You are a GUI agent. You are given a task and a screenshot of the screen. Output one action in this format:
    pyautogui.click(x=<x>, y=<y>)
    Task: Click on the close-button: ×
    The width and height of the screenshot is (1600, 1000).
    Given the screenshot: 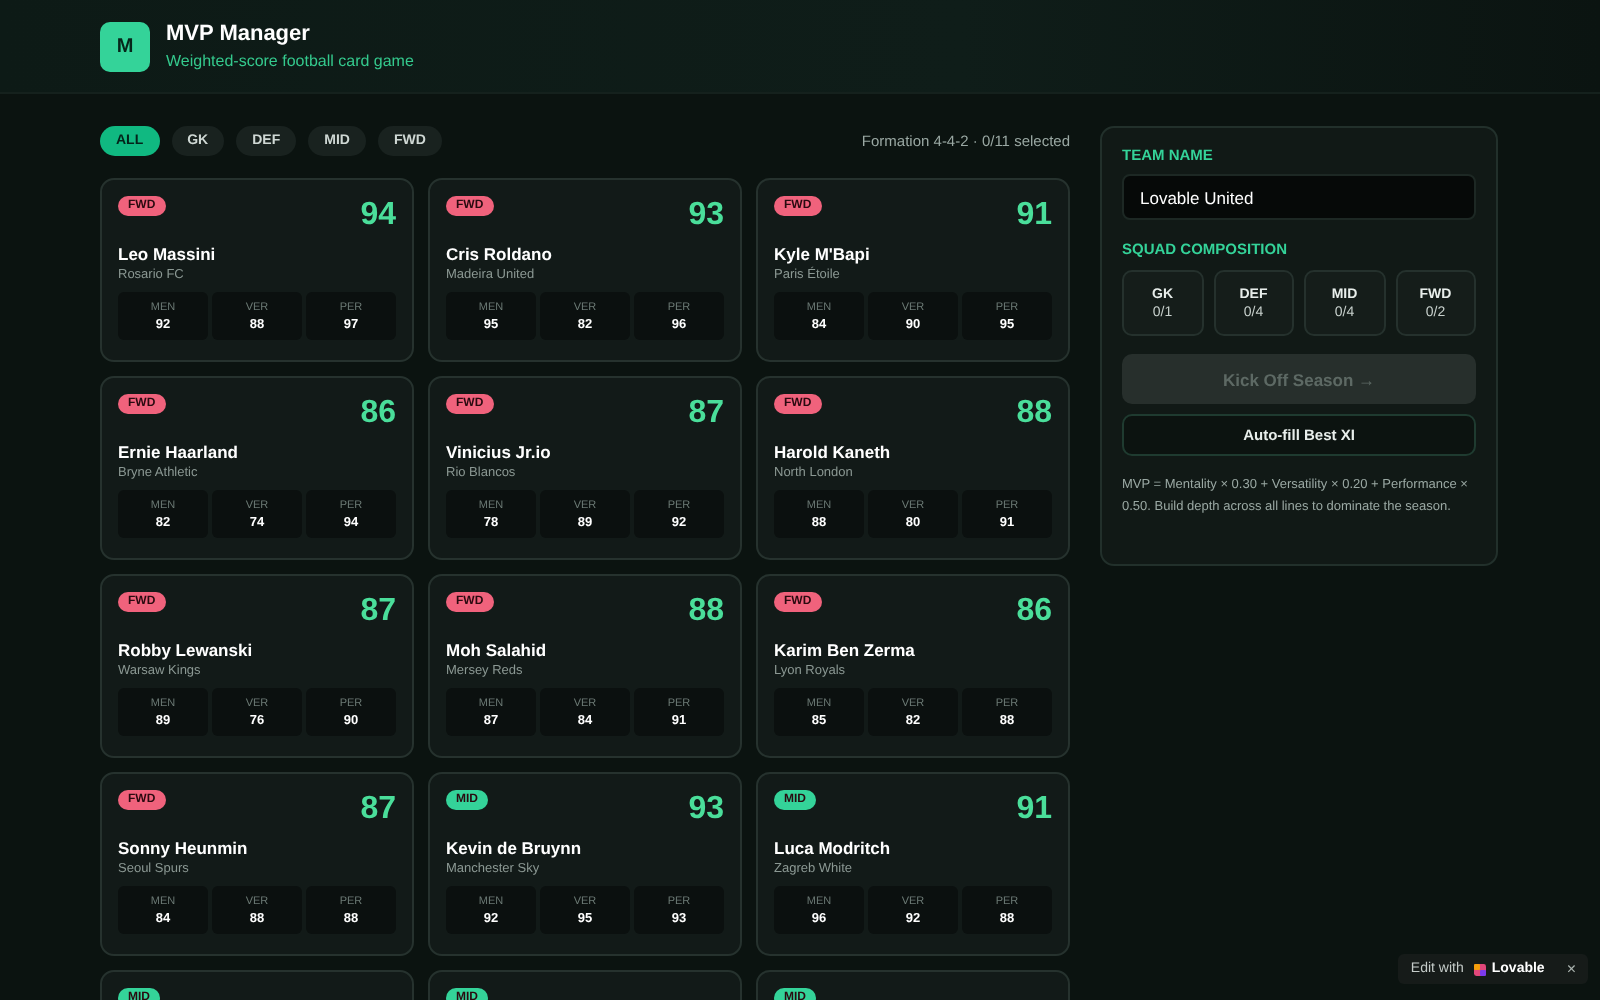 What is the action you would take?
    pyautogui.click(x=1563, y=969)
    